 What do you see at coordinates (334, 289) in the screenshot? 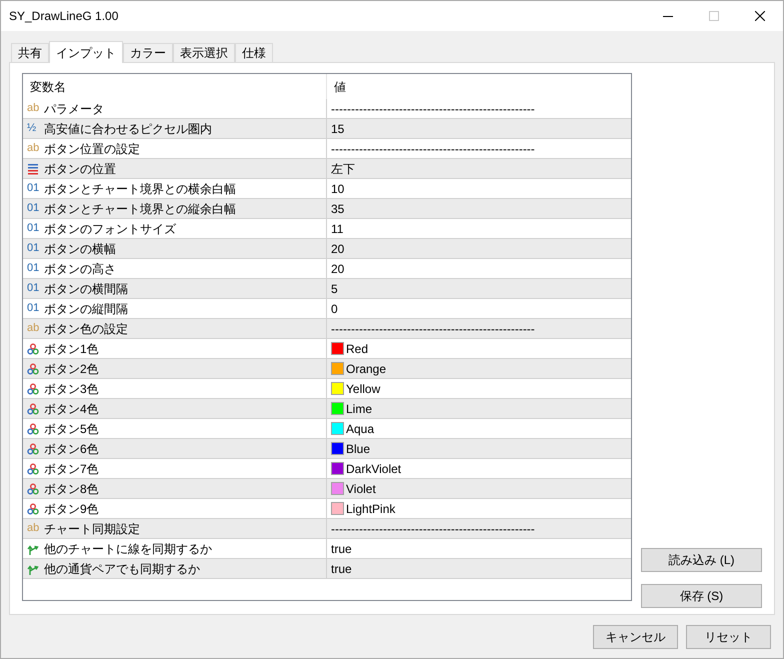
I see `parameter-value: 5` at bounding box center [334, 289].